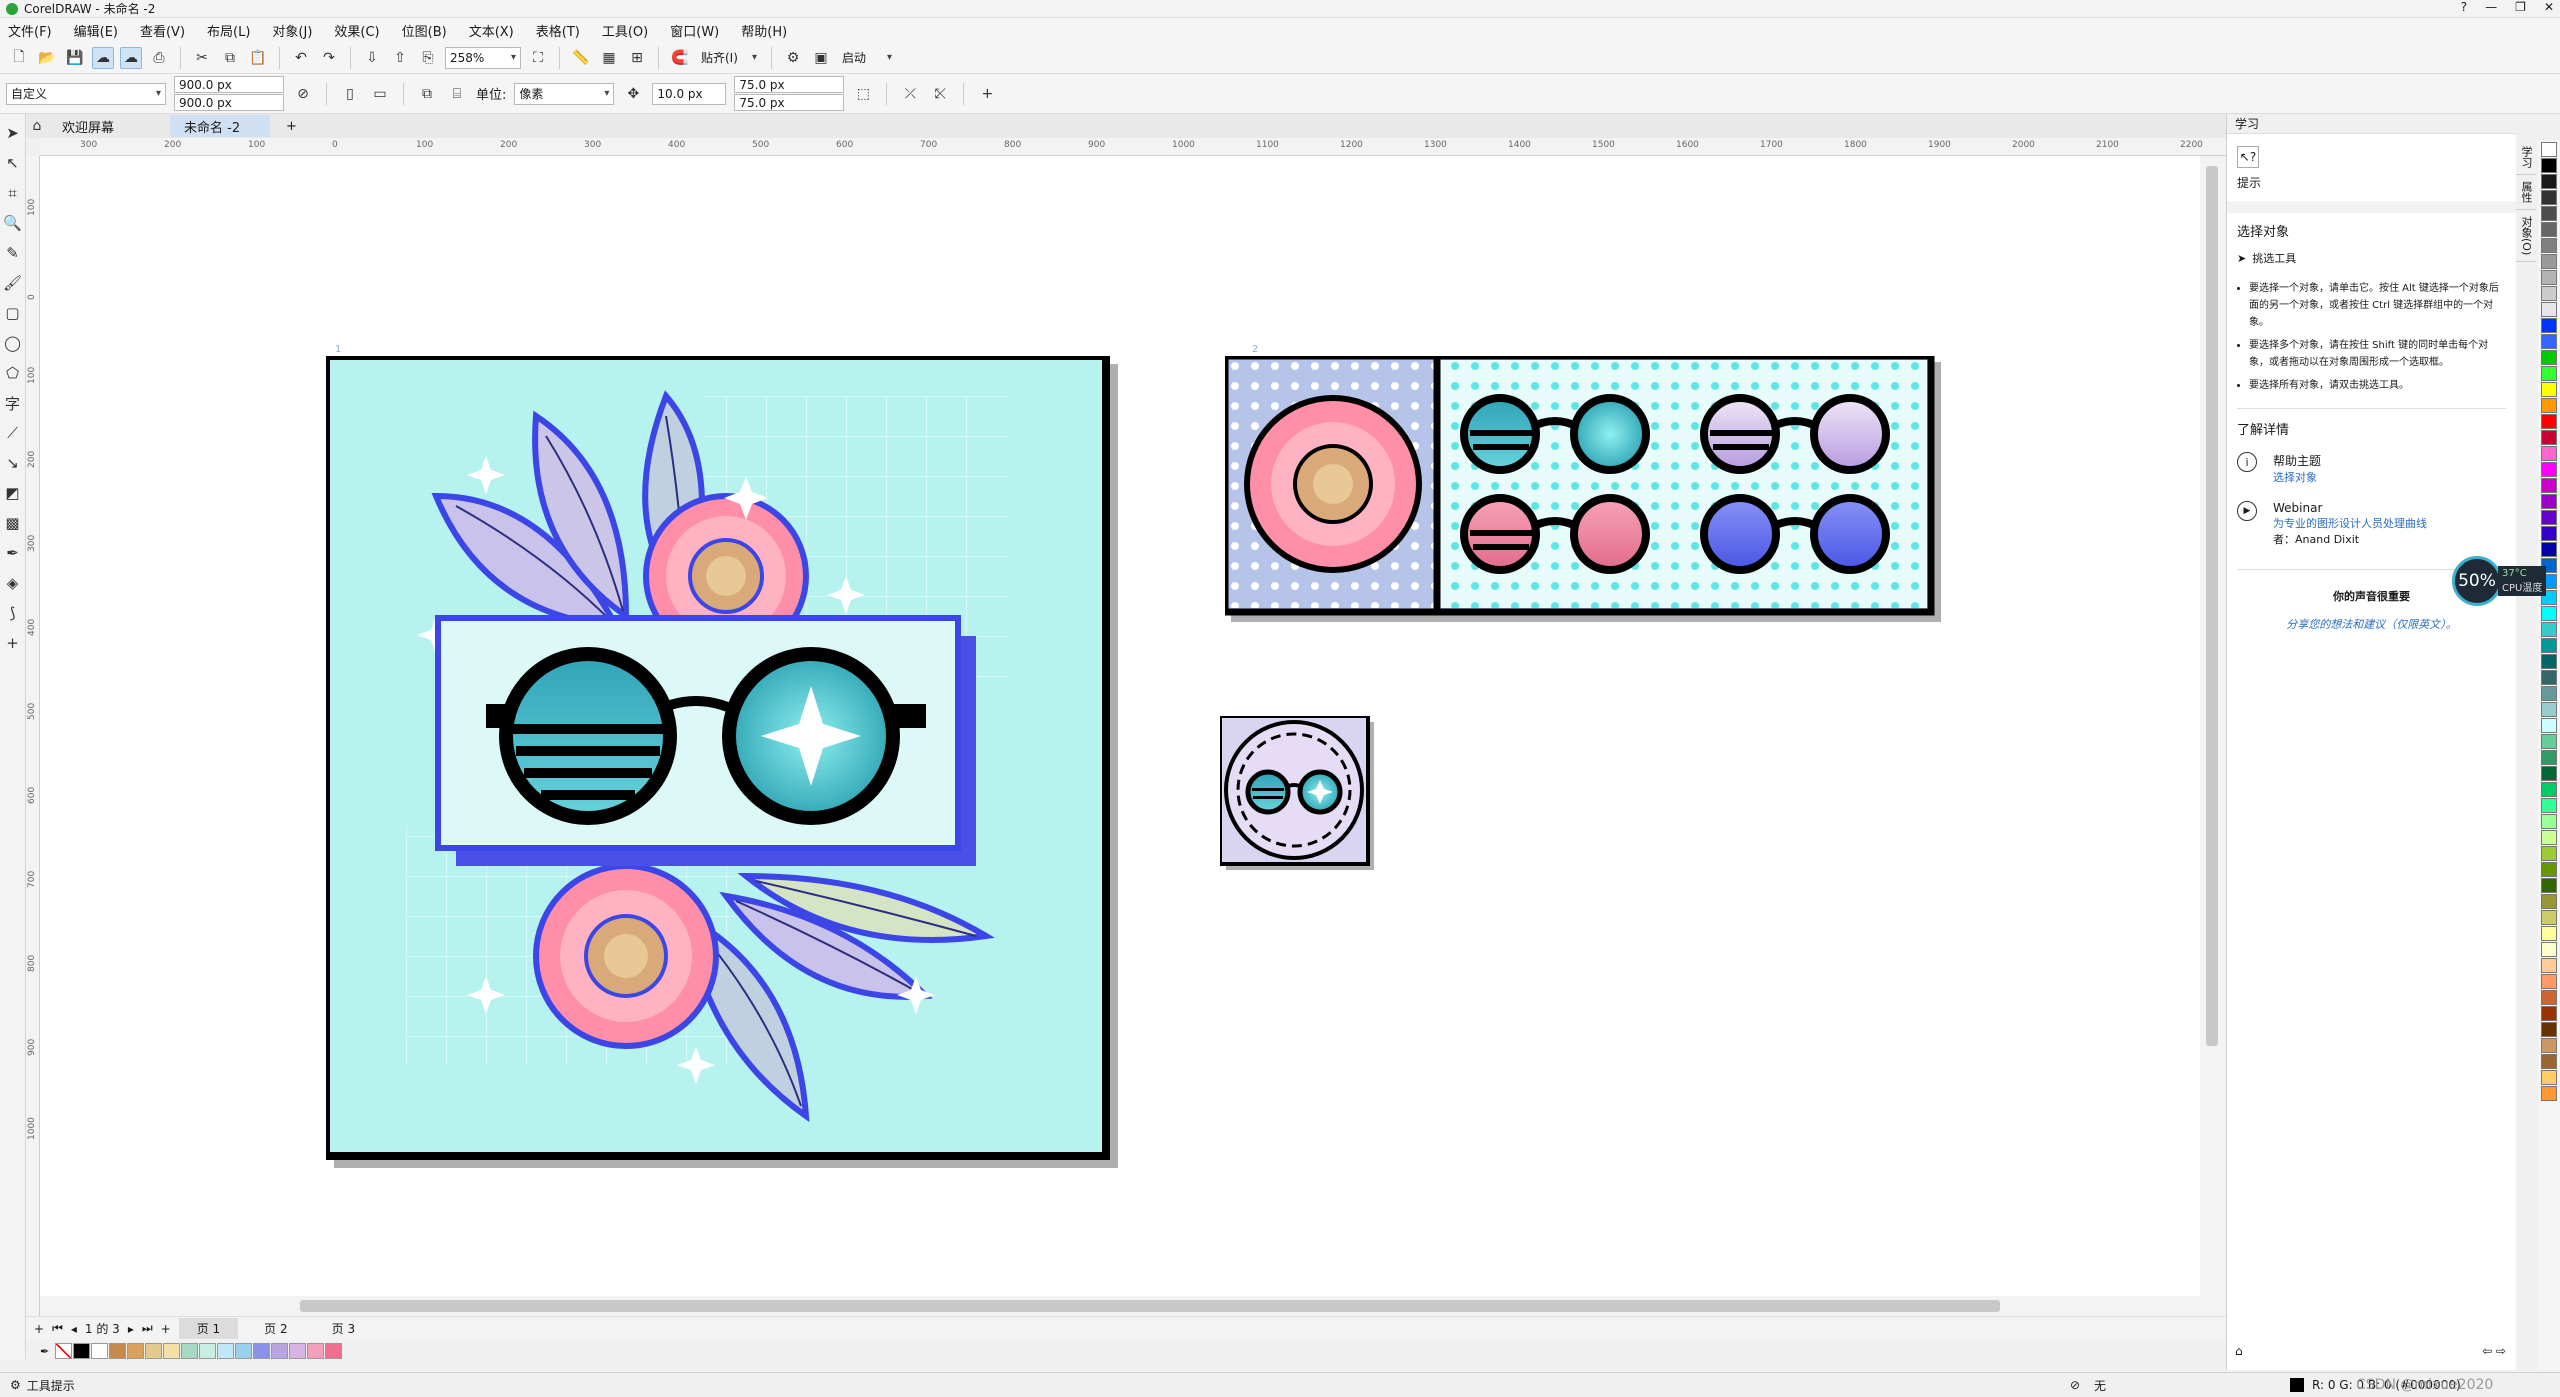 Image resolution: width=2560 pixels, height=1397 pixels. What do you see at coordinates (2526, 157) in the screenshot?
I see `docker-tab-learn: 学习` at bounding box center [2526, 157].